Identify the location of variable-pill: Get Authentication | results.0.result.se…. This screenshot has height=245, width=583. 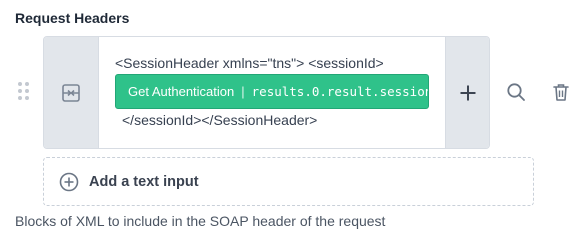
(272, 91).